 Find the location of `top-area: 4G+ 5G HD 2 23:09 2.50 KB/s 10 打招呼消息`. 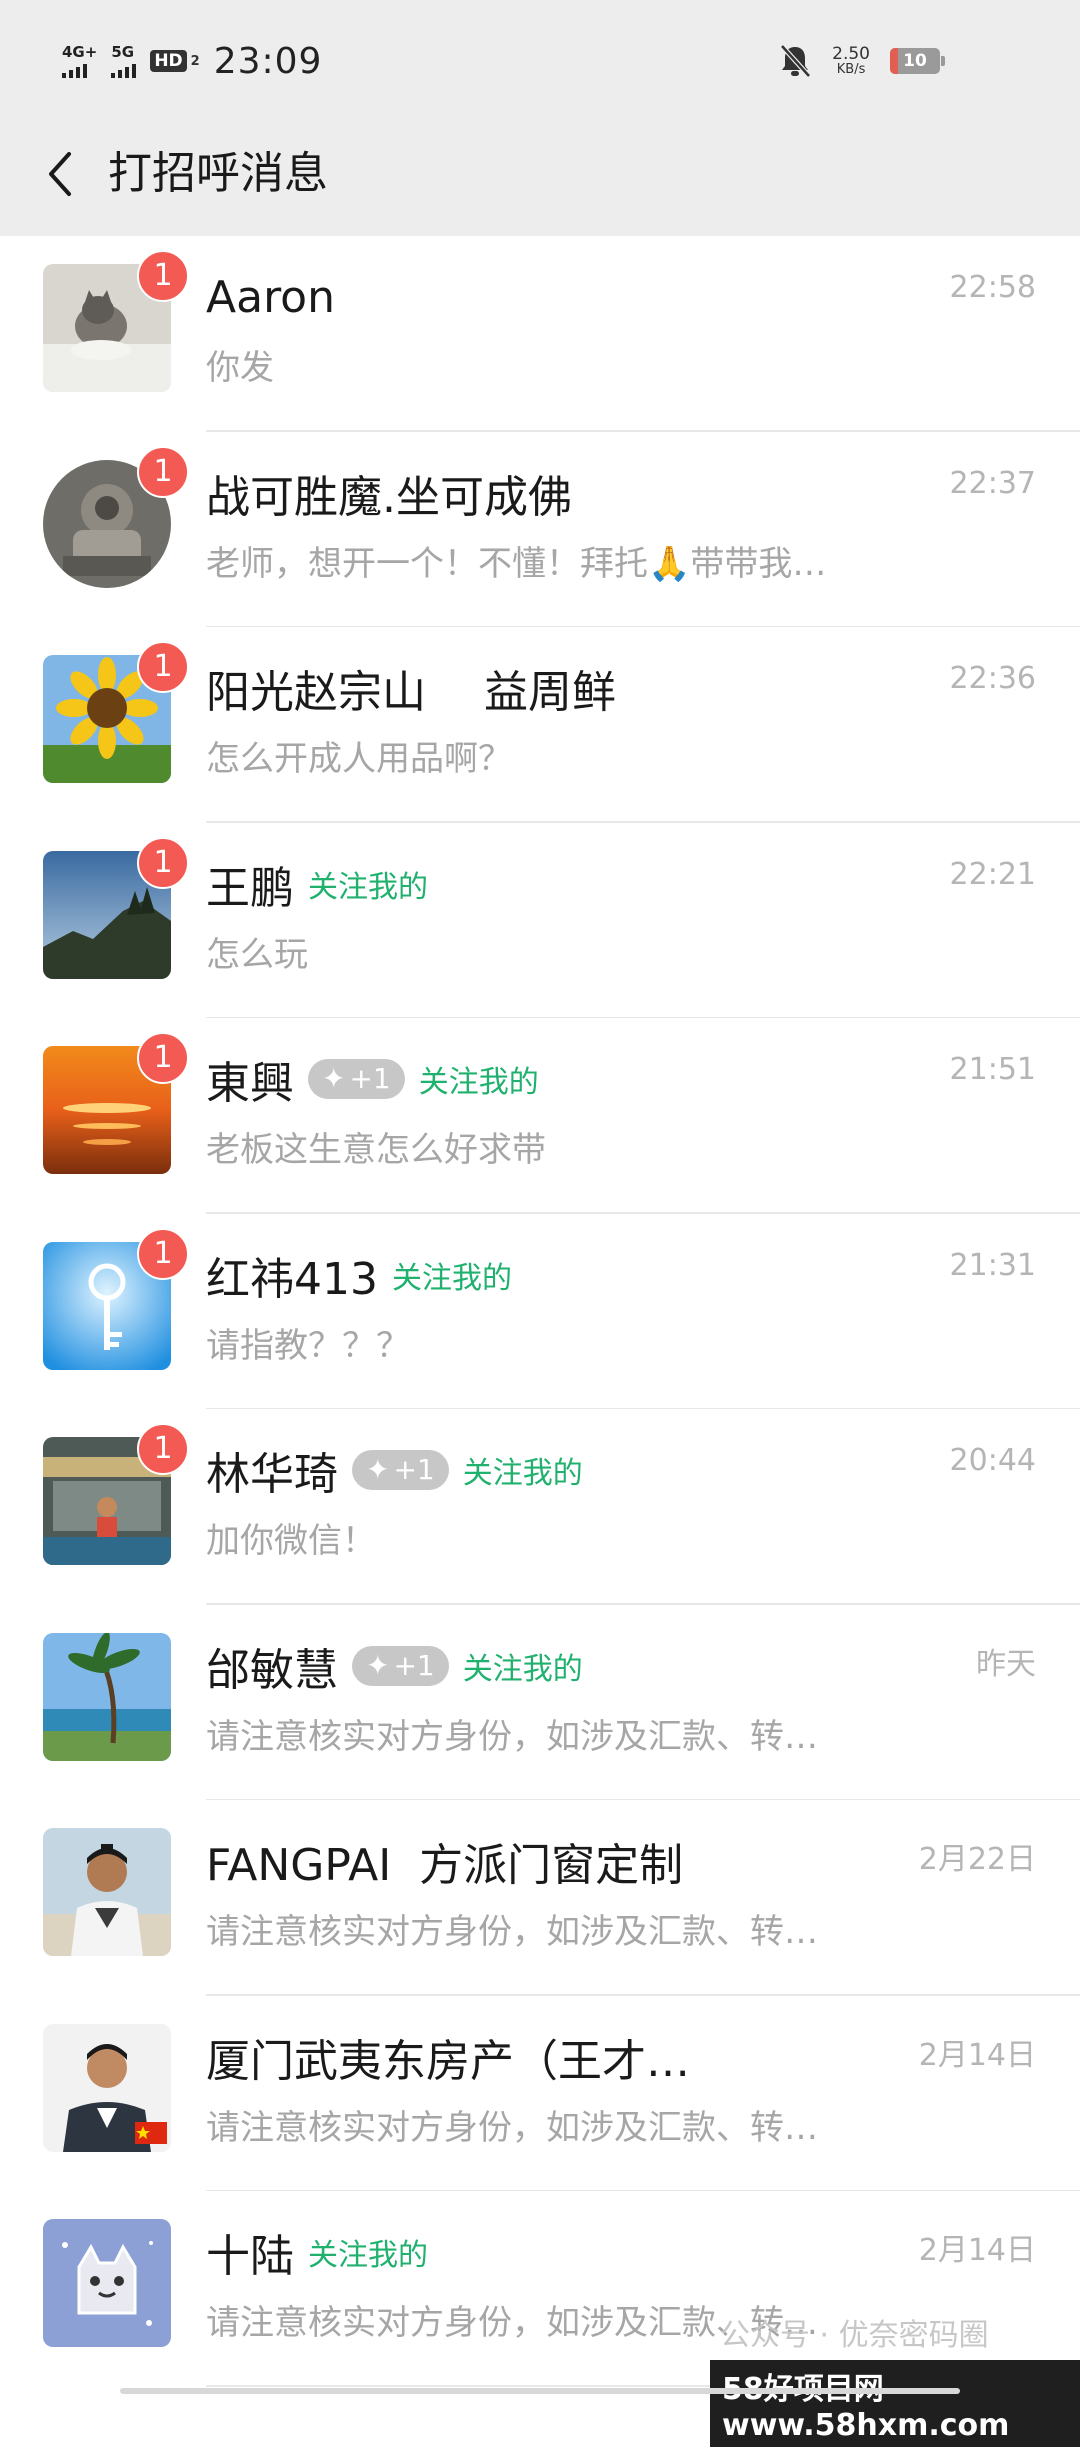

top-area: 4G+ 5G HD 2 23:09 2.50 KB/s 10 打招呼消息 is located at coordinates (540, 118).